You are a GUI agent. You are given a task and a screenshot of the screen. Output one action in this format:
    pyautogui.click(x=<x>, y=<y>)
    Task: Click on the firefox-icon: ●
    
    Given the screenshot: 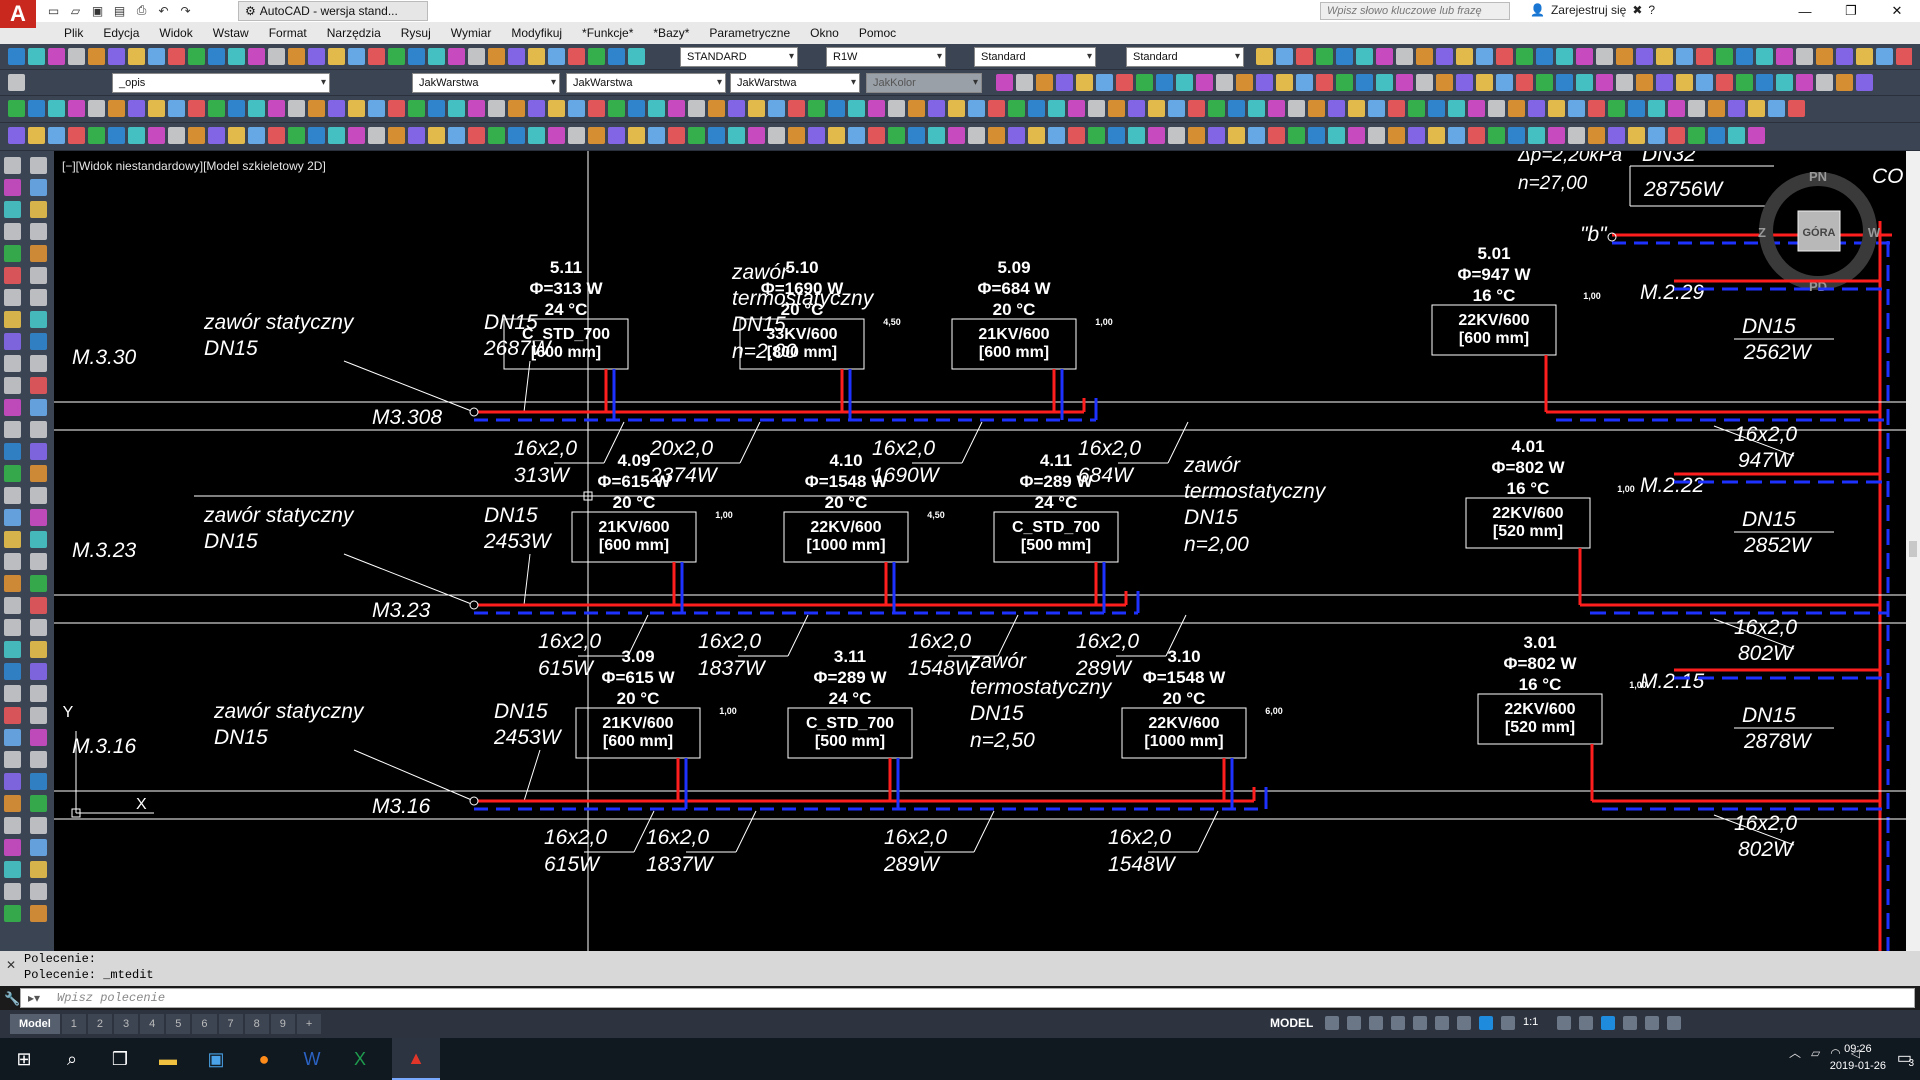 What is the action you would take?
    pyautogui.click(x=264, y=1059)
    